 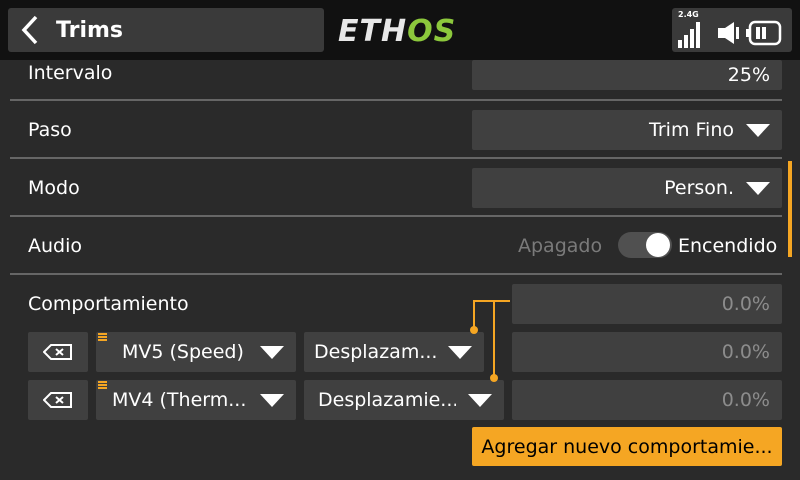 What do you see at coordinates (728, 33) in the screenshot?
I see `volume-icon` at bounding box center [728, 33].